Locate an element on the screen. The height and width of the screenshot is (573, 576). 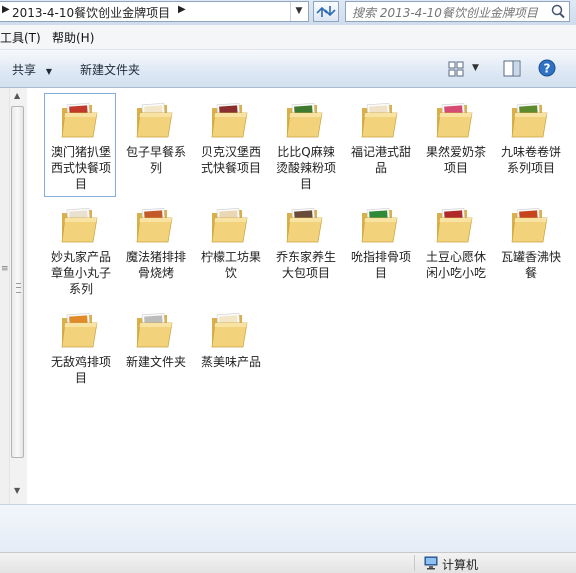
folder-item: 比比Q麻辣烫酸辣粉项目 is located at coordinates (305, 145).